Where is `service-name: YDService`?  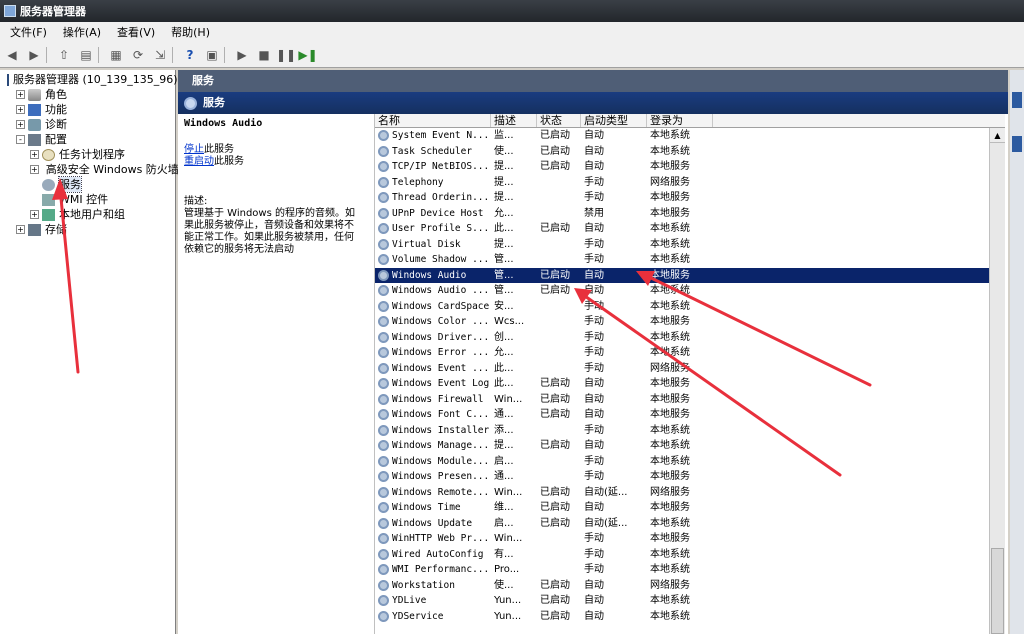
service-name: YDService is located at coordinates (433, 617).